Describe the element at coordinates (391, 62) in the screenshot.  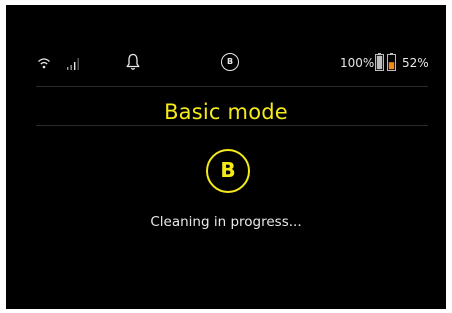
I see `battery-half-icon` at that location.